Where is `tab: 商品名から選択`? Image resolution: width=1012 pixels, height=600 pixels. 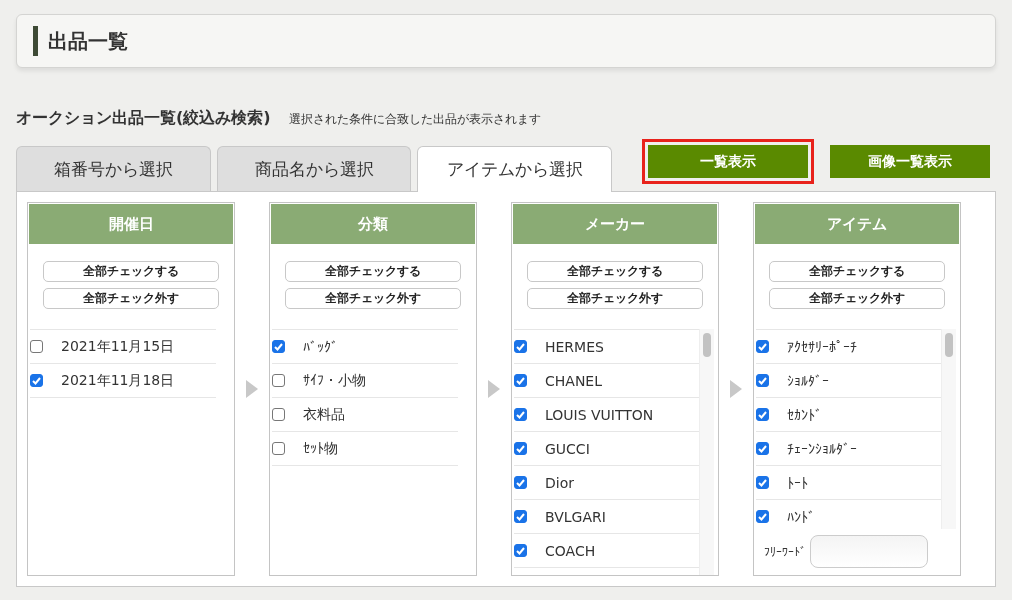 tab: 商品名から選択 is located at coordinates (314, 168).